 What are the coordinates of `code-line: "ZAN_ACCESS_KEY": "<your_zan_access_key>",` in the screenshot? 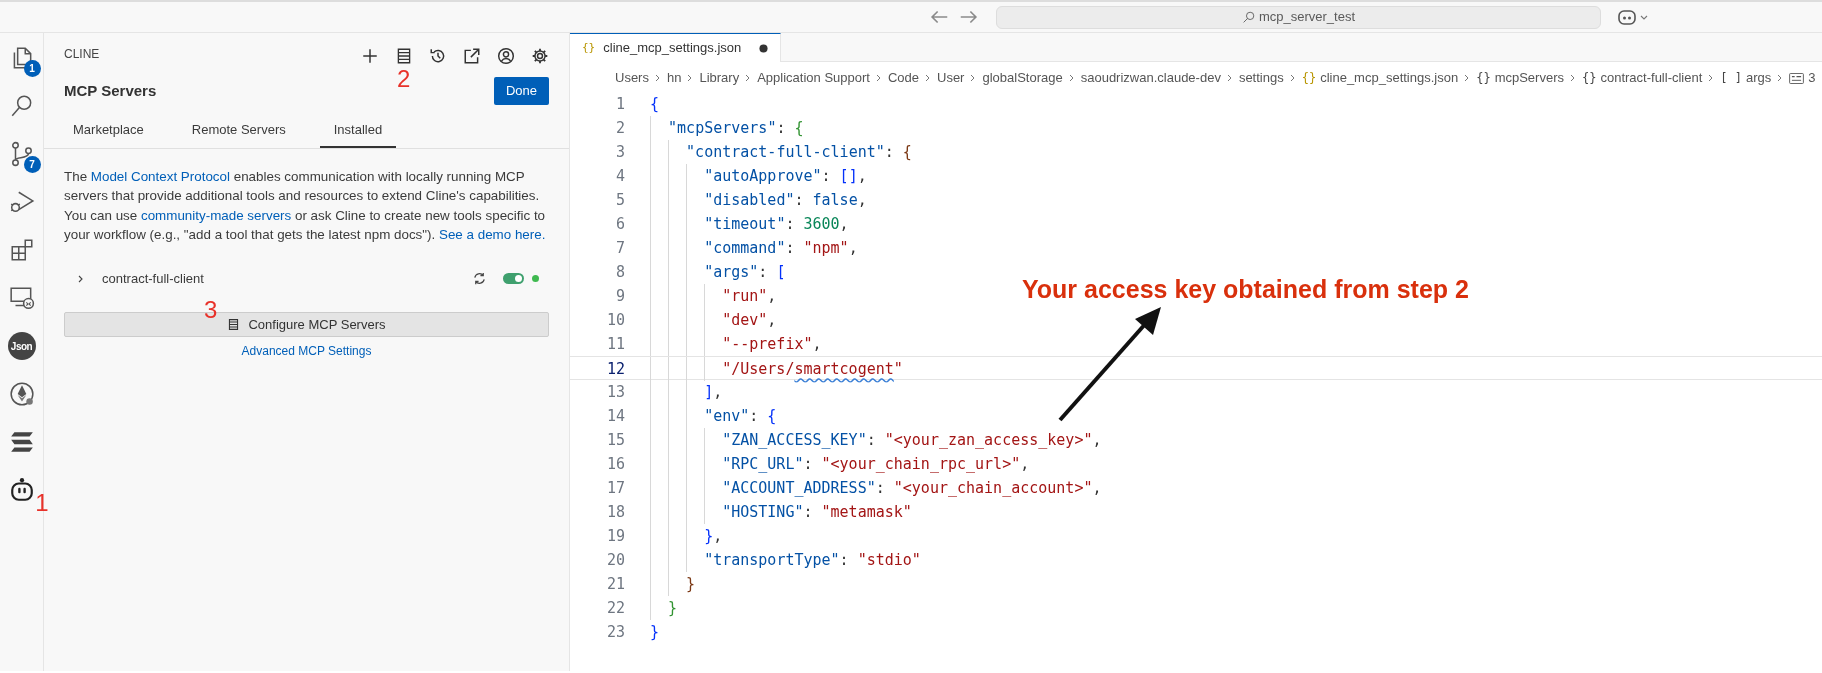 It's located at (876, 440).